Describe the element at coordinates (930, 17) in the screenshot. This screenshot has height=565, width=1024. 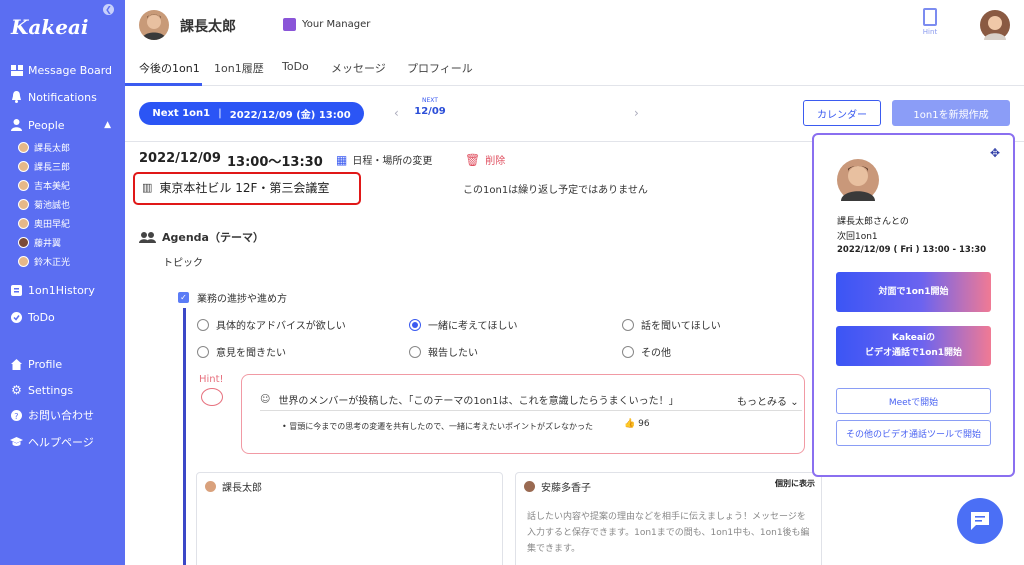
I see `book-icon` at that location.